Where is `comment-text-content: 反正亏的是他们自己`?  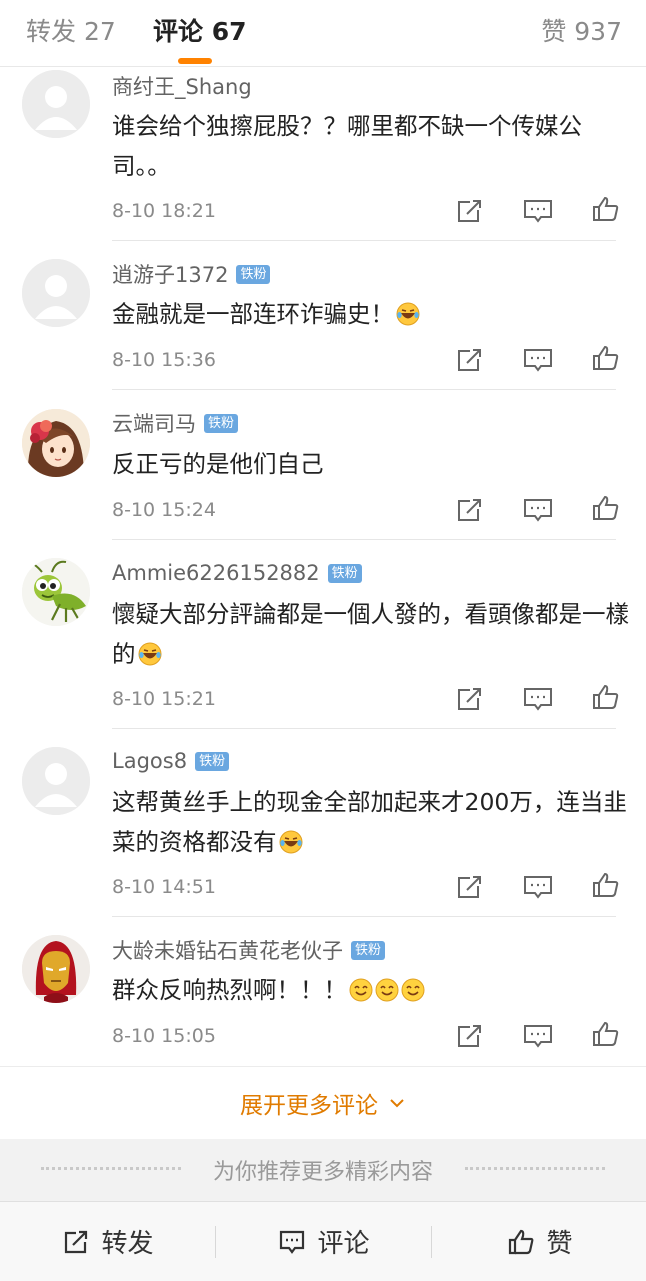
comment-text-content: 反正亏的是他们自己 is located at coordinates (218, 464).